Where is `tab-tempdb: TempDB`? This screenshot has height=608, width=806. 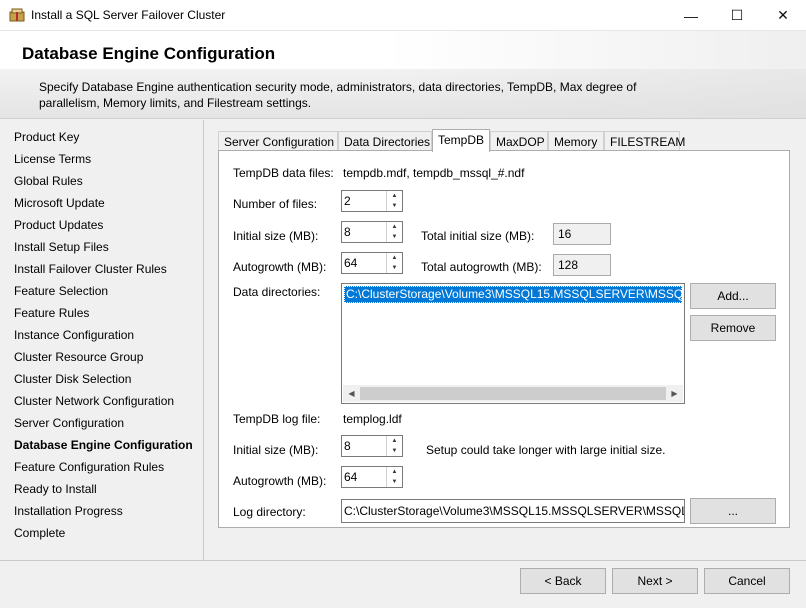 tab-tempdb: TempDB is located at coordinates (461, 140).